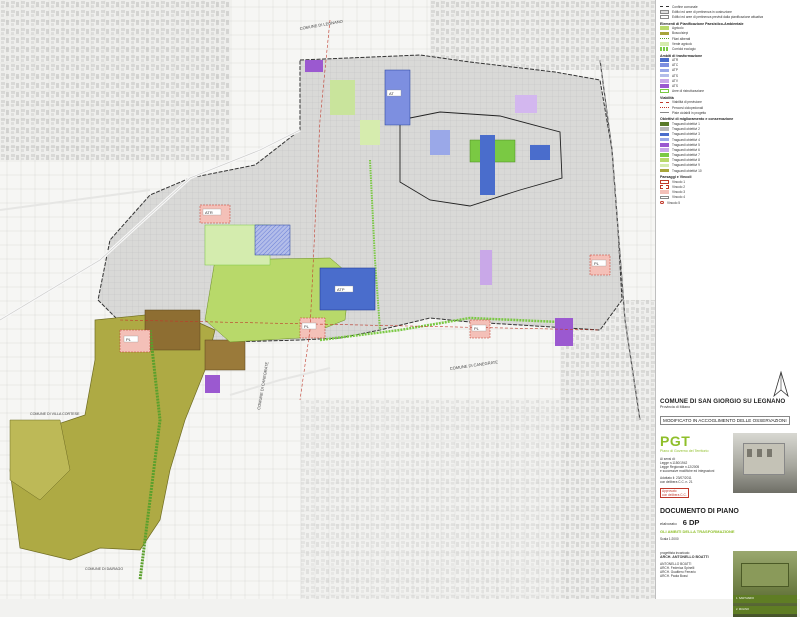 This screenshot has height=617, width=800. Describe the element at coordinates (487, 165) in the screenshot. I see `transformation-area-atc` at that location.